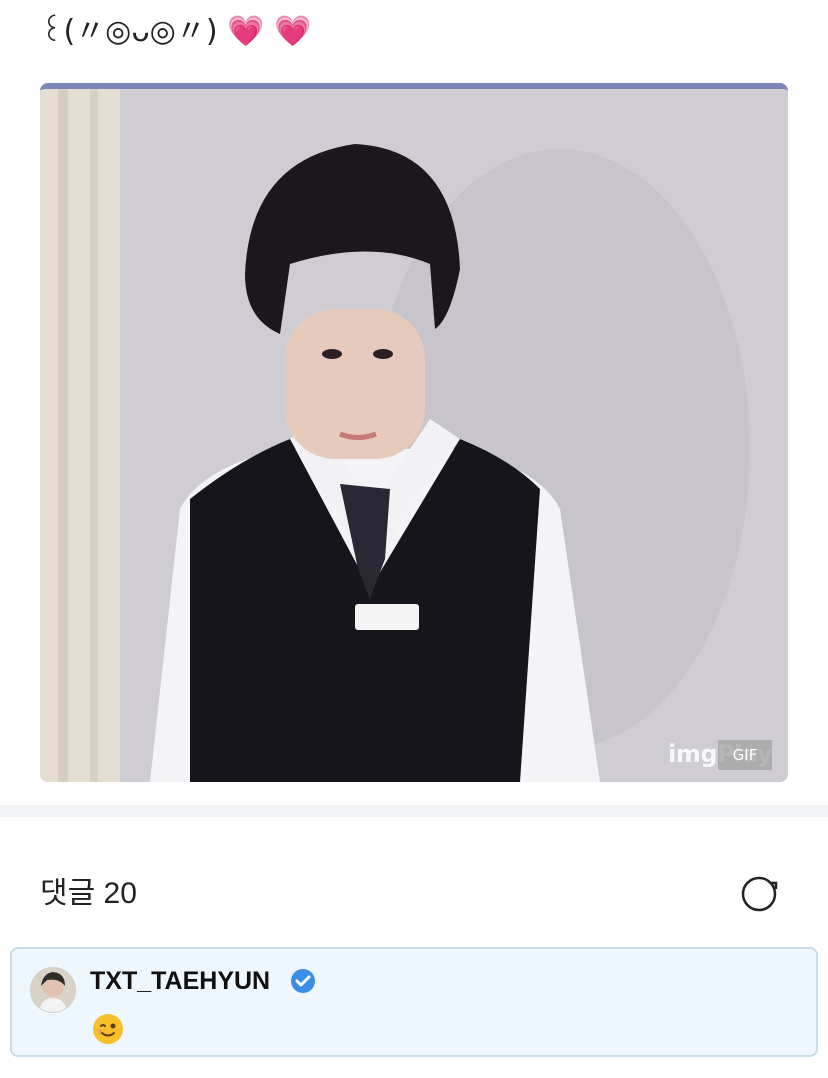 The image size is (828, 1078). Describe the element at coordinates (88, 893) in the screenshot. I see `comments-header: 댓글 20` at that location.